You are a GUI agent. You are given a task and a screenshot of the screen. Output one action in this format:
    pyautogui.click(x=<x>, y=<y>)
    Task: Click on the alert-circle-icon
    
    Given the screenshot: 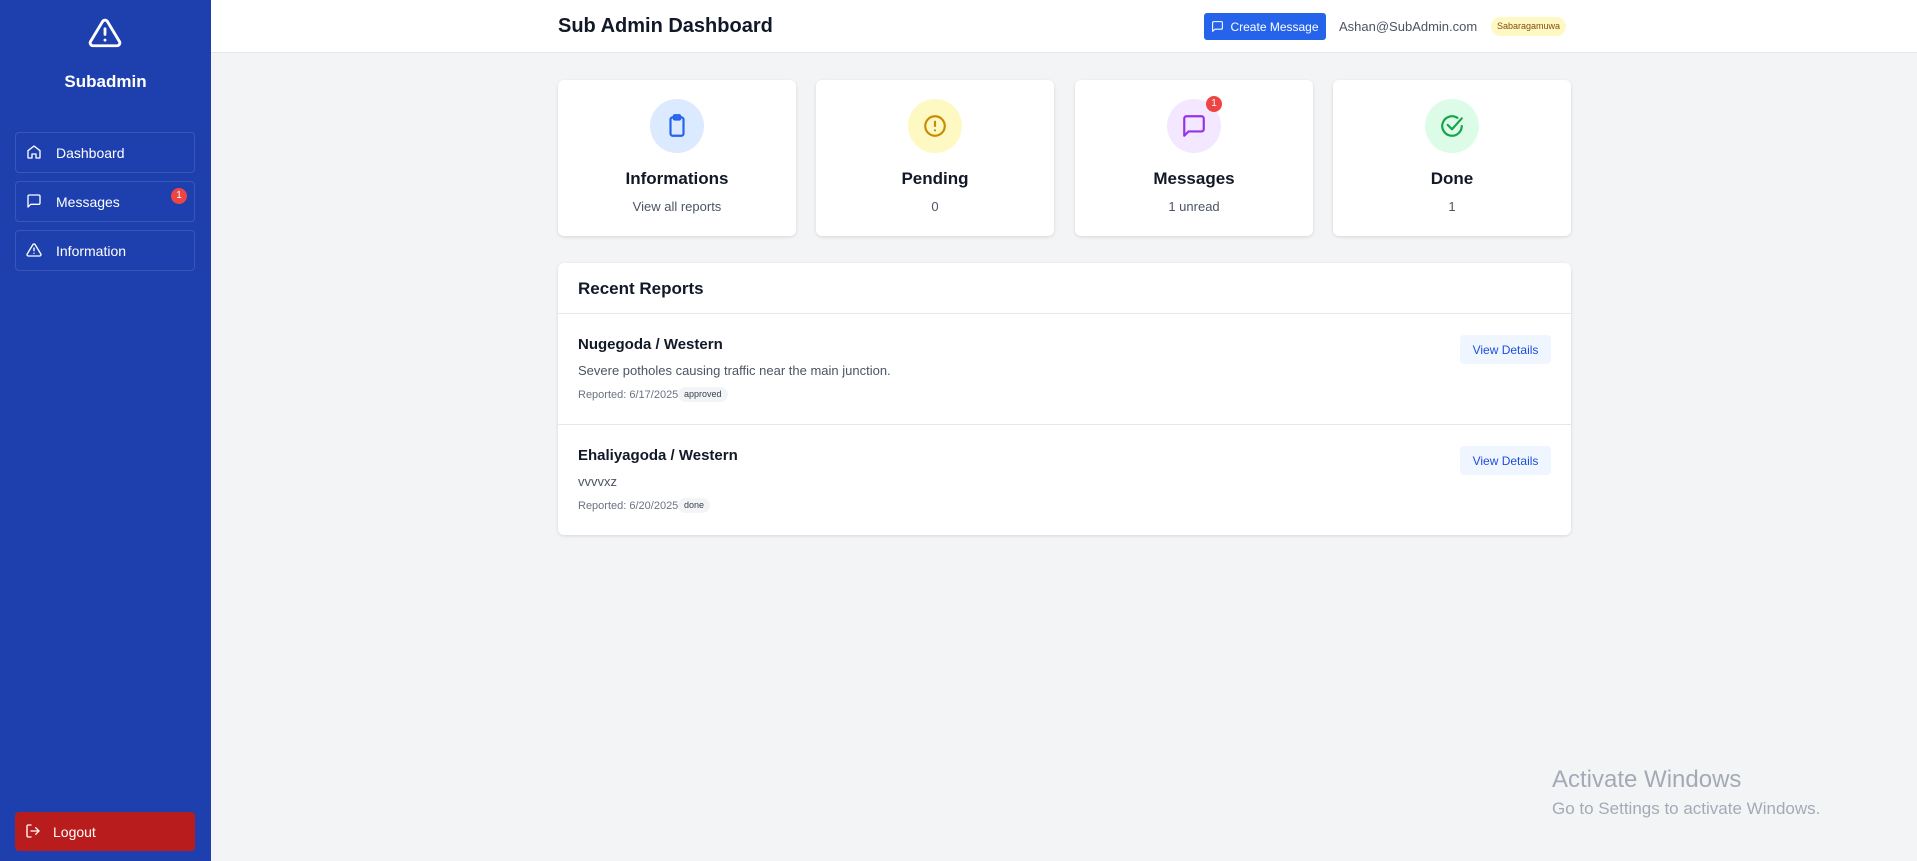 What is the action you would take?
    pyautogui.click(x=935, y=126)
    